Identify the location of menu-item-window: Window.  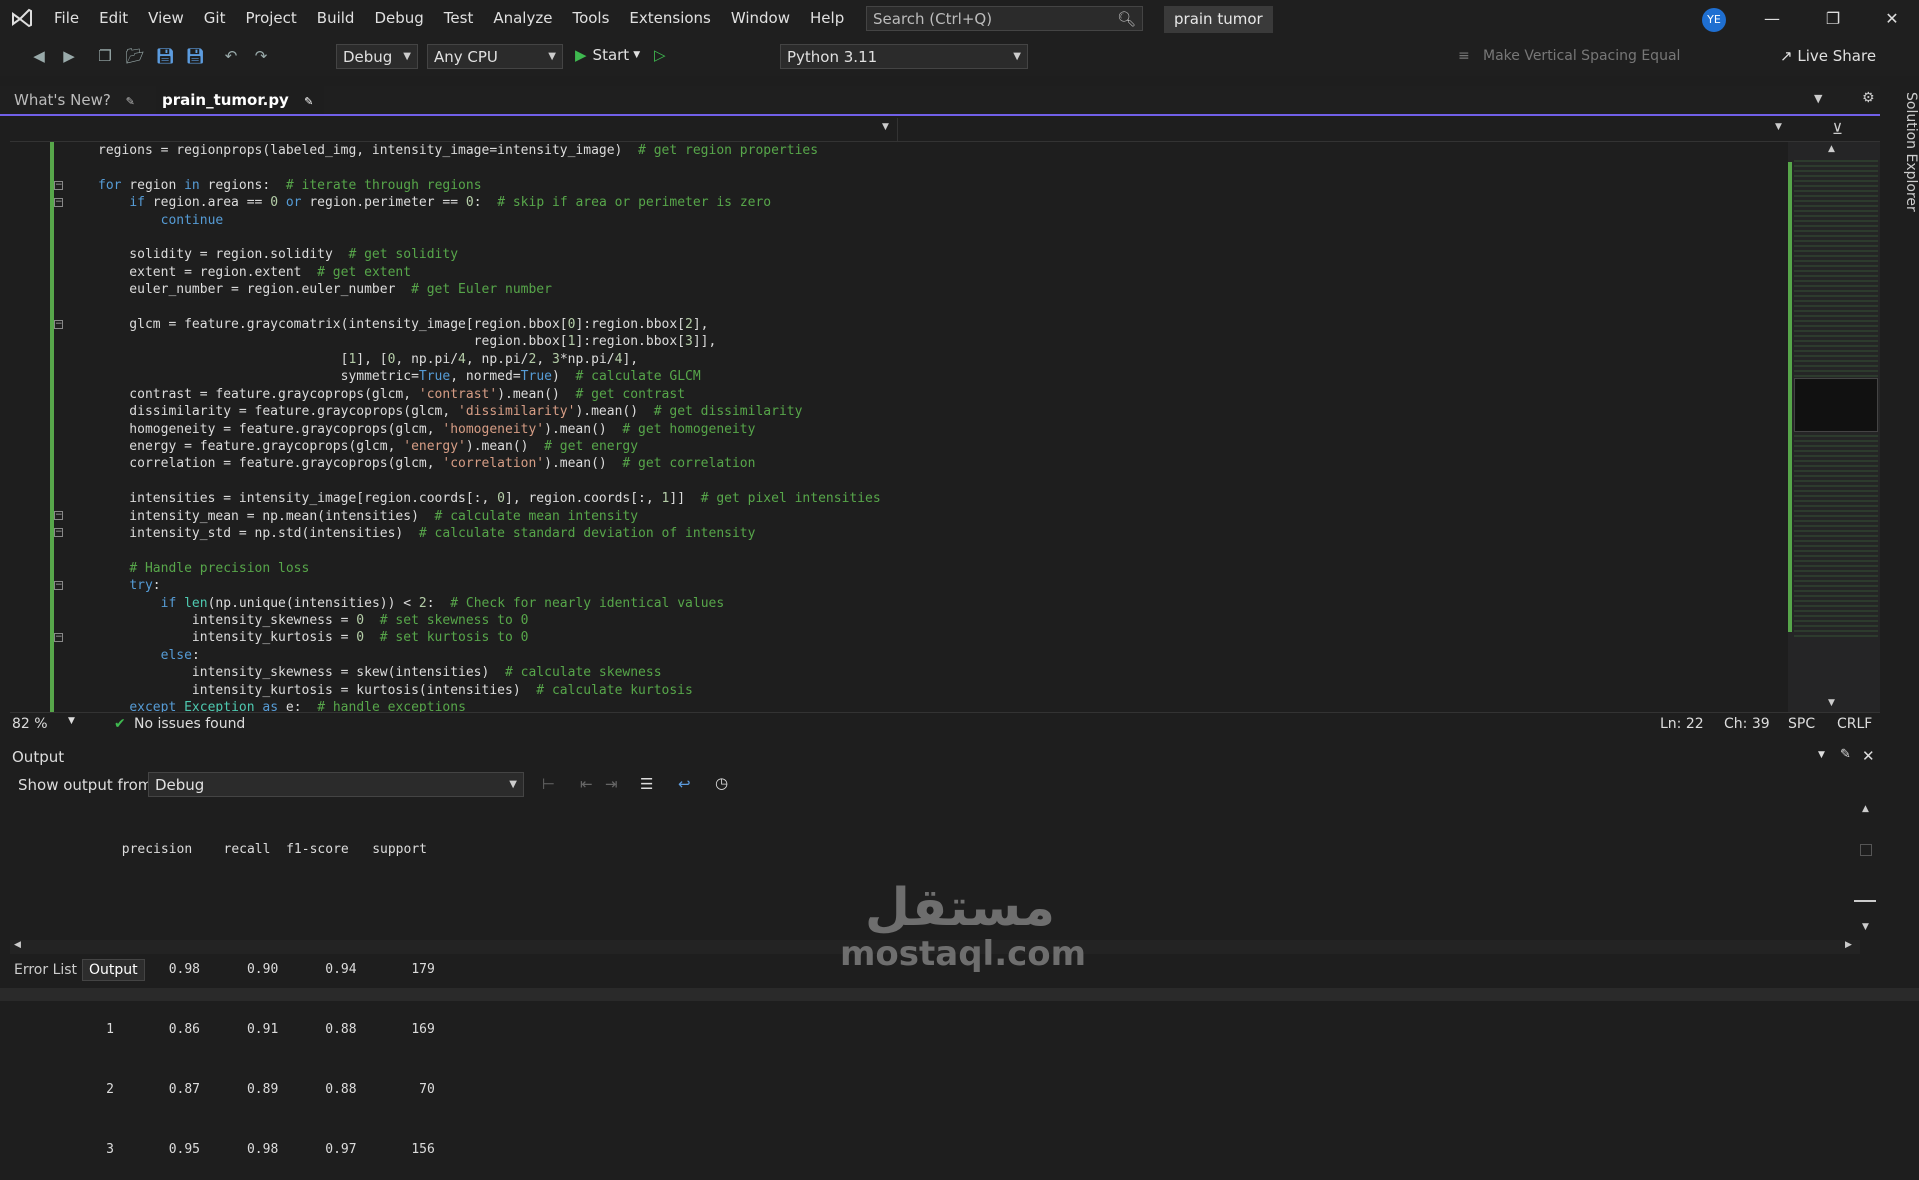
(760, 18).